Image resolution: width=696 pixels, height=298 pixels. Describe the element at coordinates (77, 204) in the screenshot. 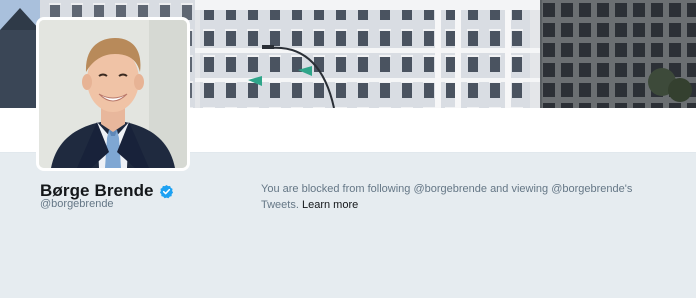

I see `profile-handle: @borgebrende` at that location.